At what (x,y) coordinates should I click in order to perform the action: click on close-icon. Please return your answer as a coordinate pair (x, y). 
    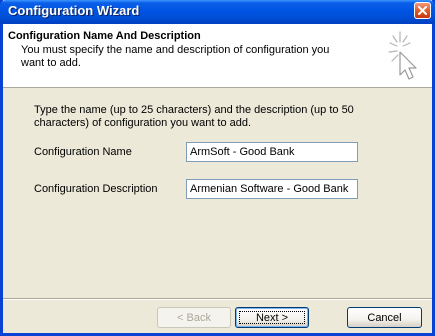
    Looking at the image, I should click on (422, 10).